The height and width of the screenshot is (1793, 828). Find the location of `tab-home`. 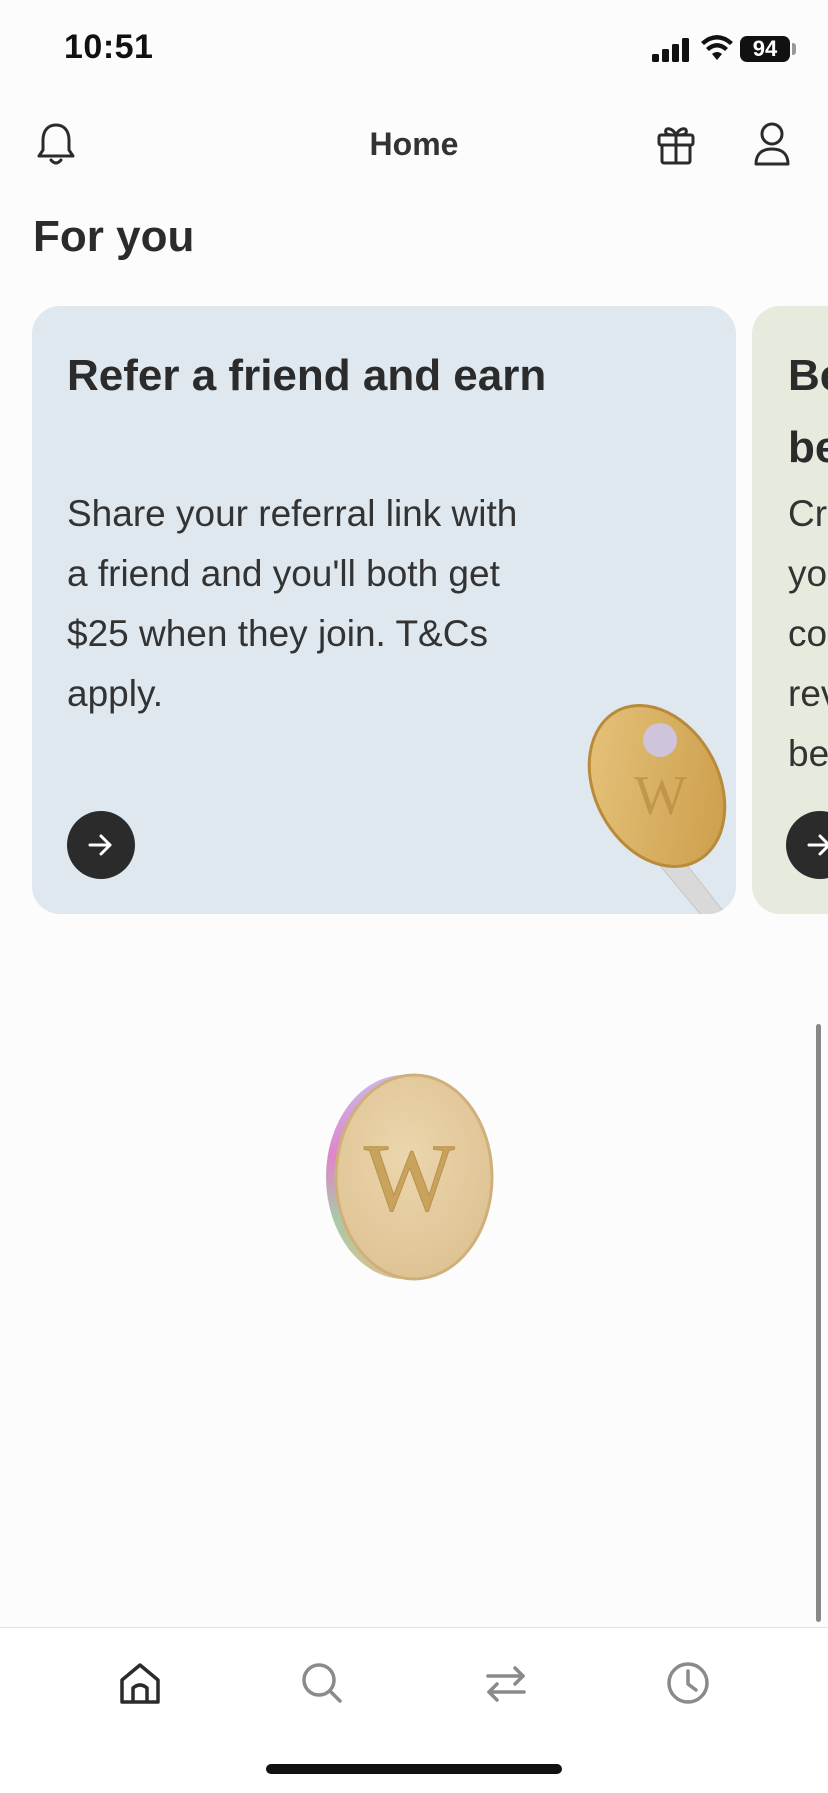

tab-home is located at coordinates (140, 1683).